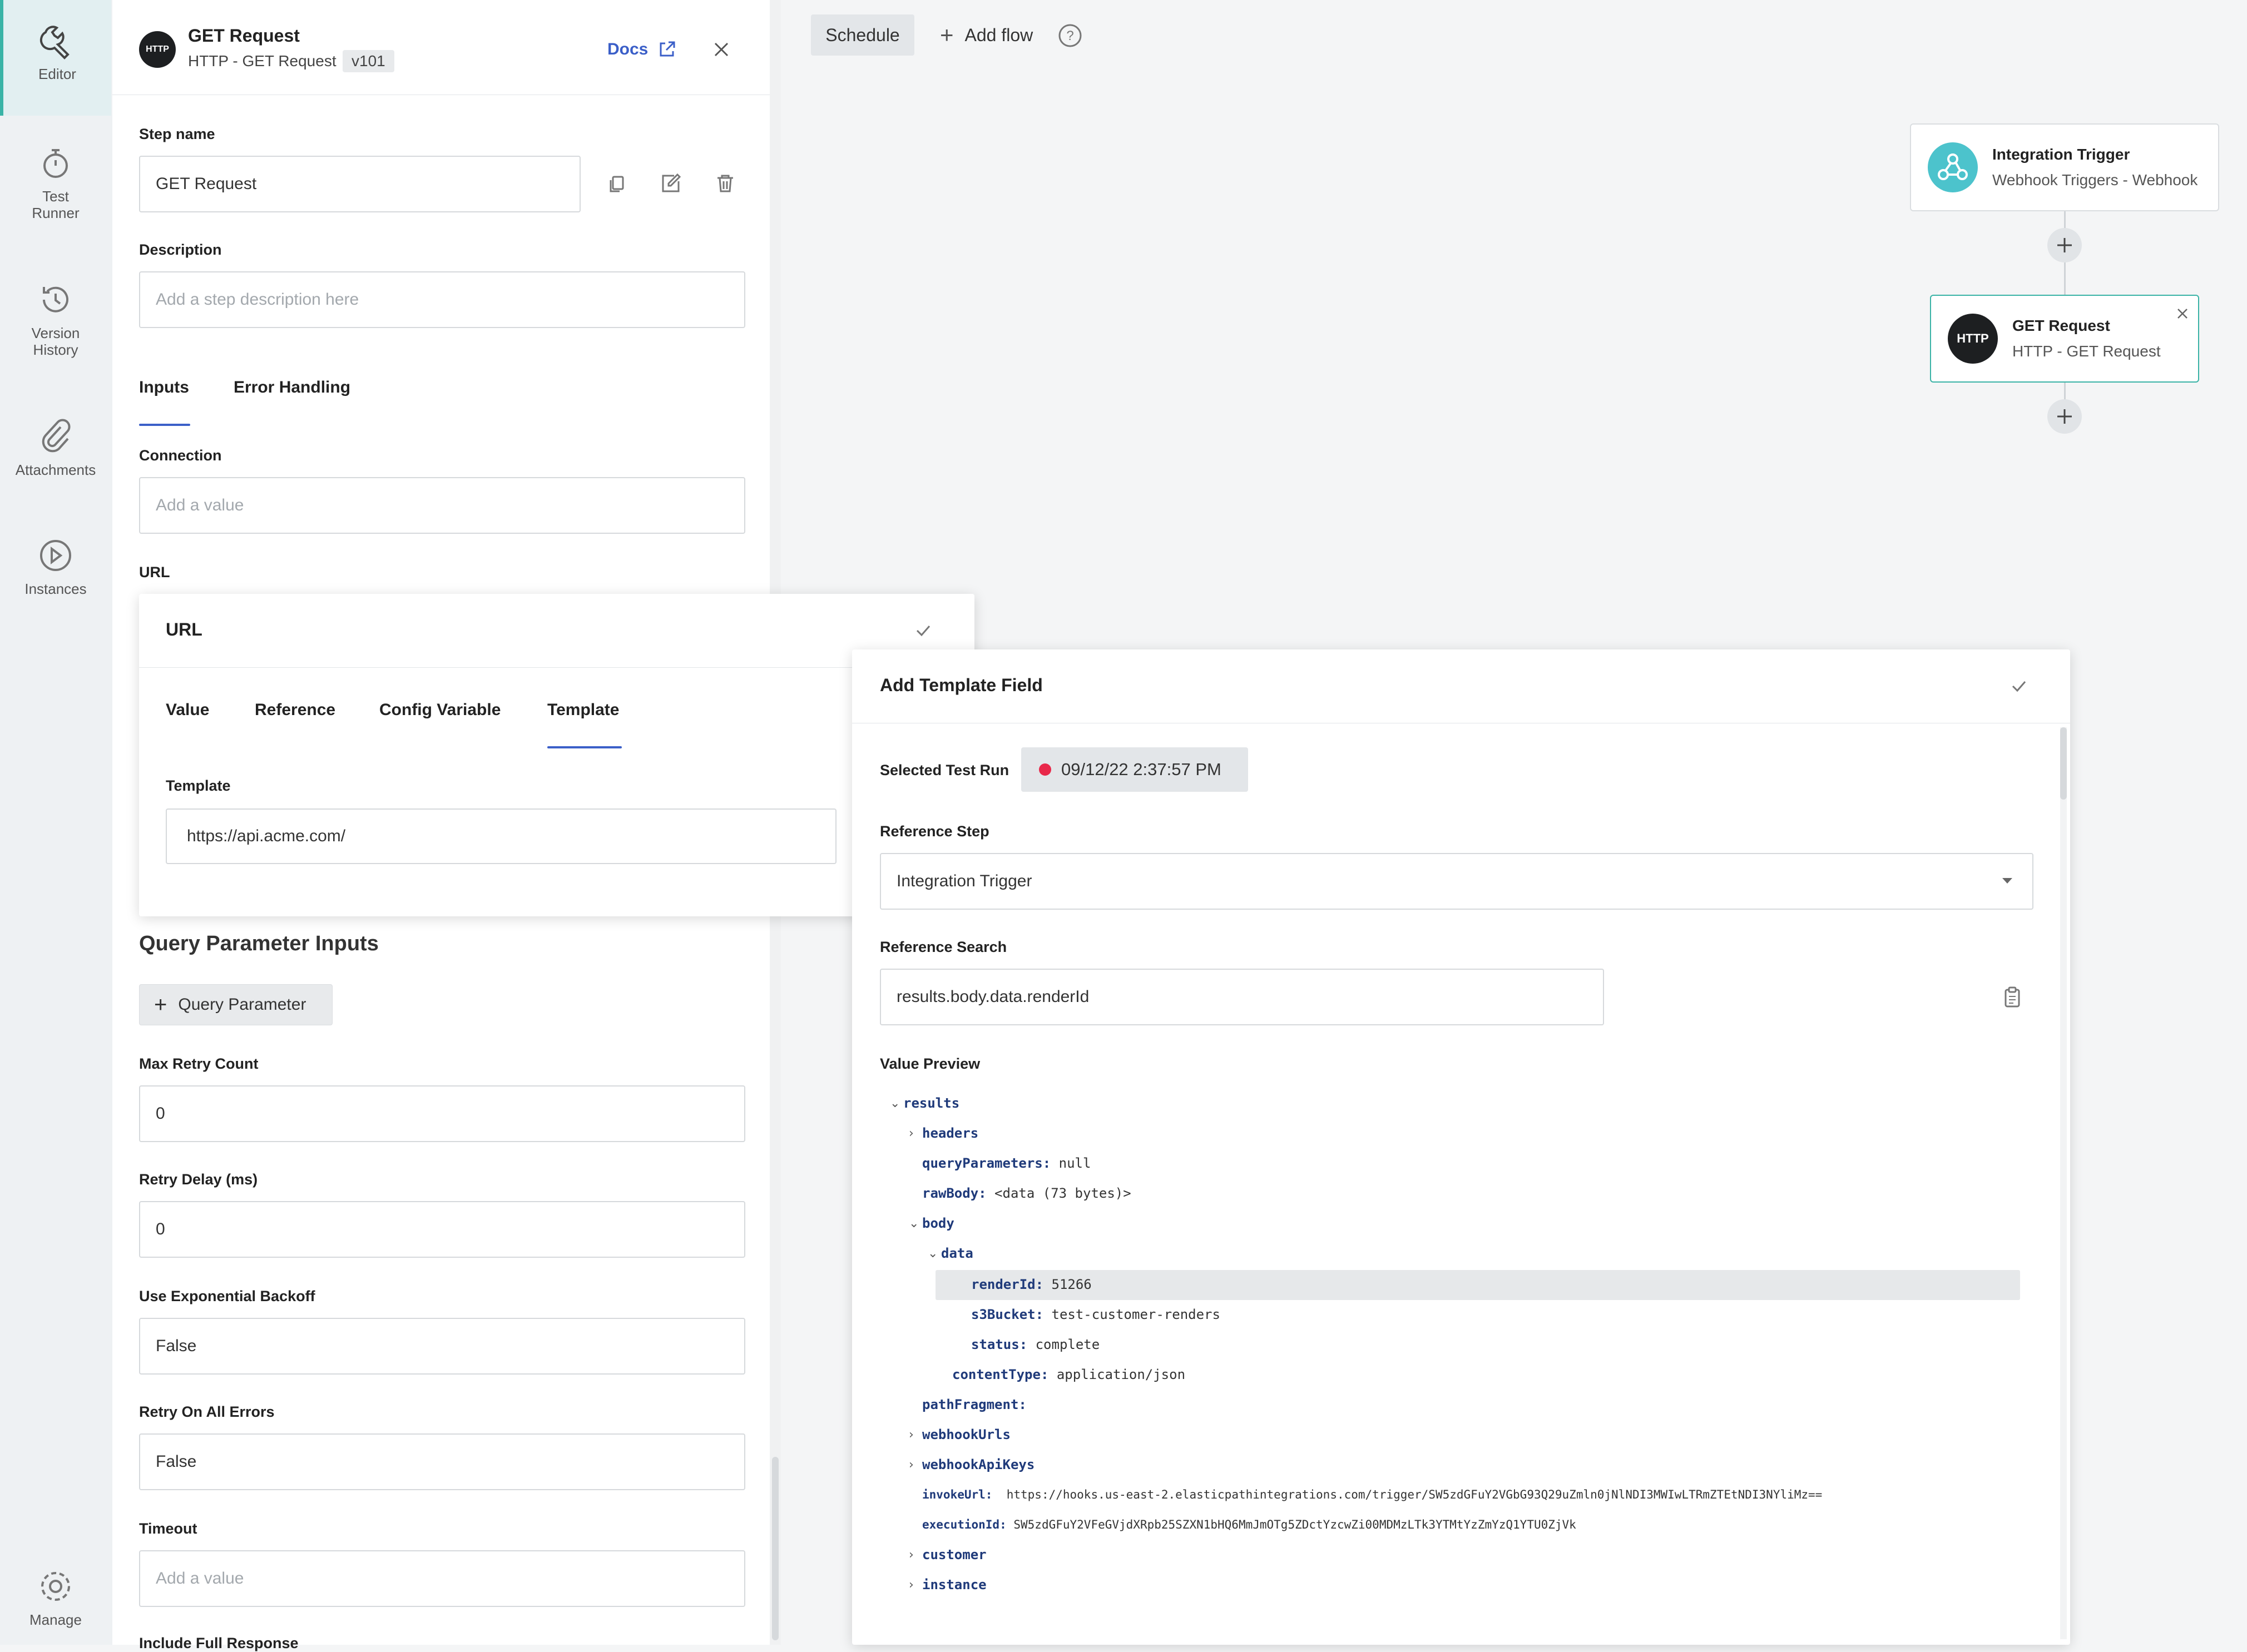  What do you see at coordinates (259, 944) in the screenshot?
I see `query-parameter-title: Query Parameter Inputs` at bounding box center [259, 944].